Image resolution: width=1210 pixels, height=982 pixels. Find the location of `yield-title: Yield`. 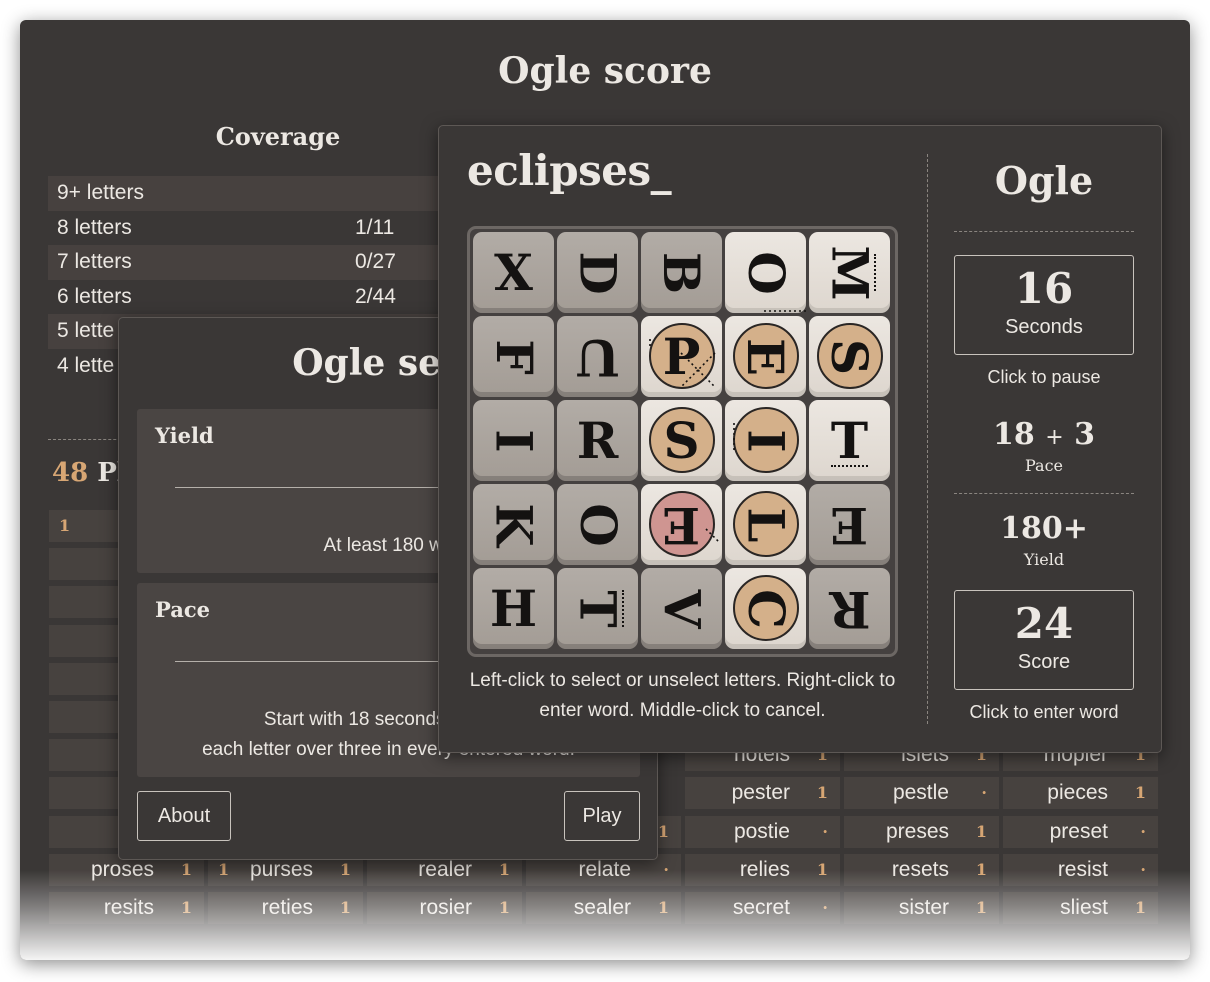

yield-title: Yield is located at coordinates (184, 435).